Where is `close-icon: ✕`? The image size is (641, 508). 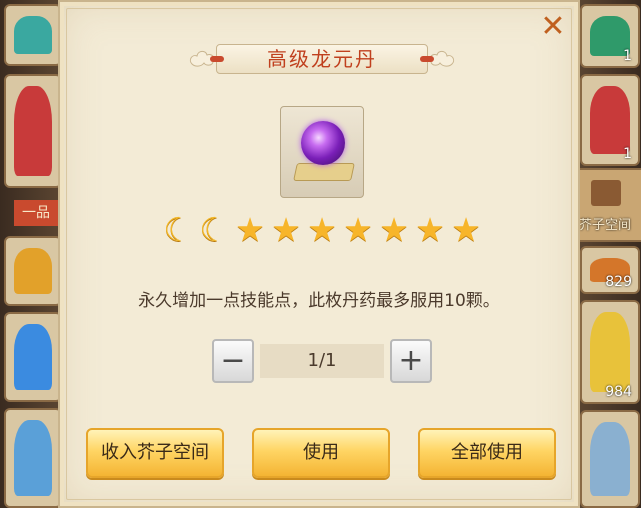
close-icon: ✕ is located at coordinates (553, 26).